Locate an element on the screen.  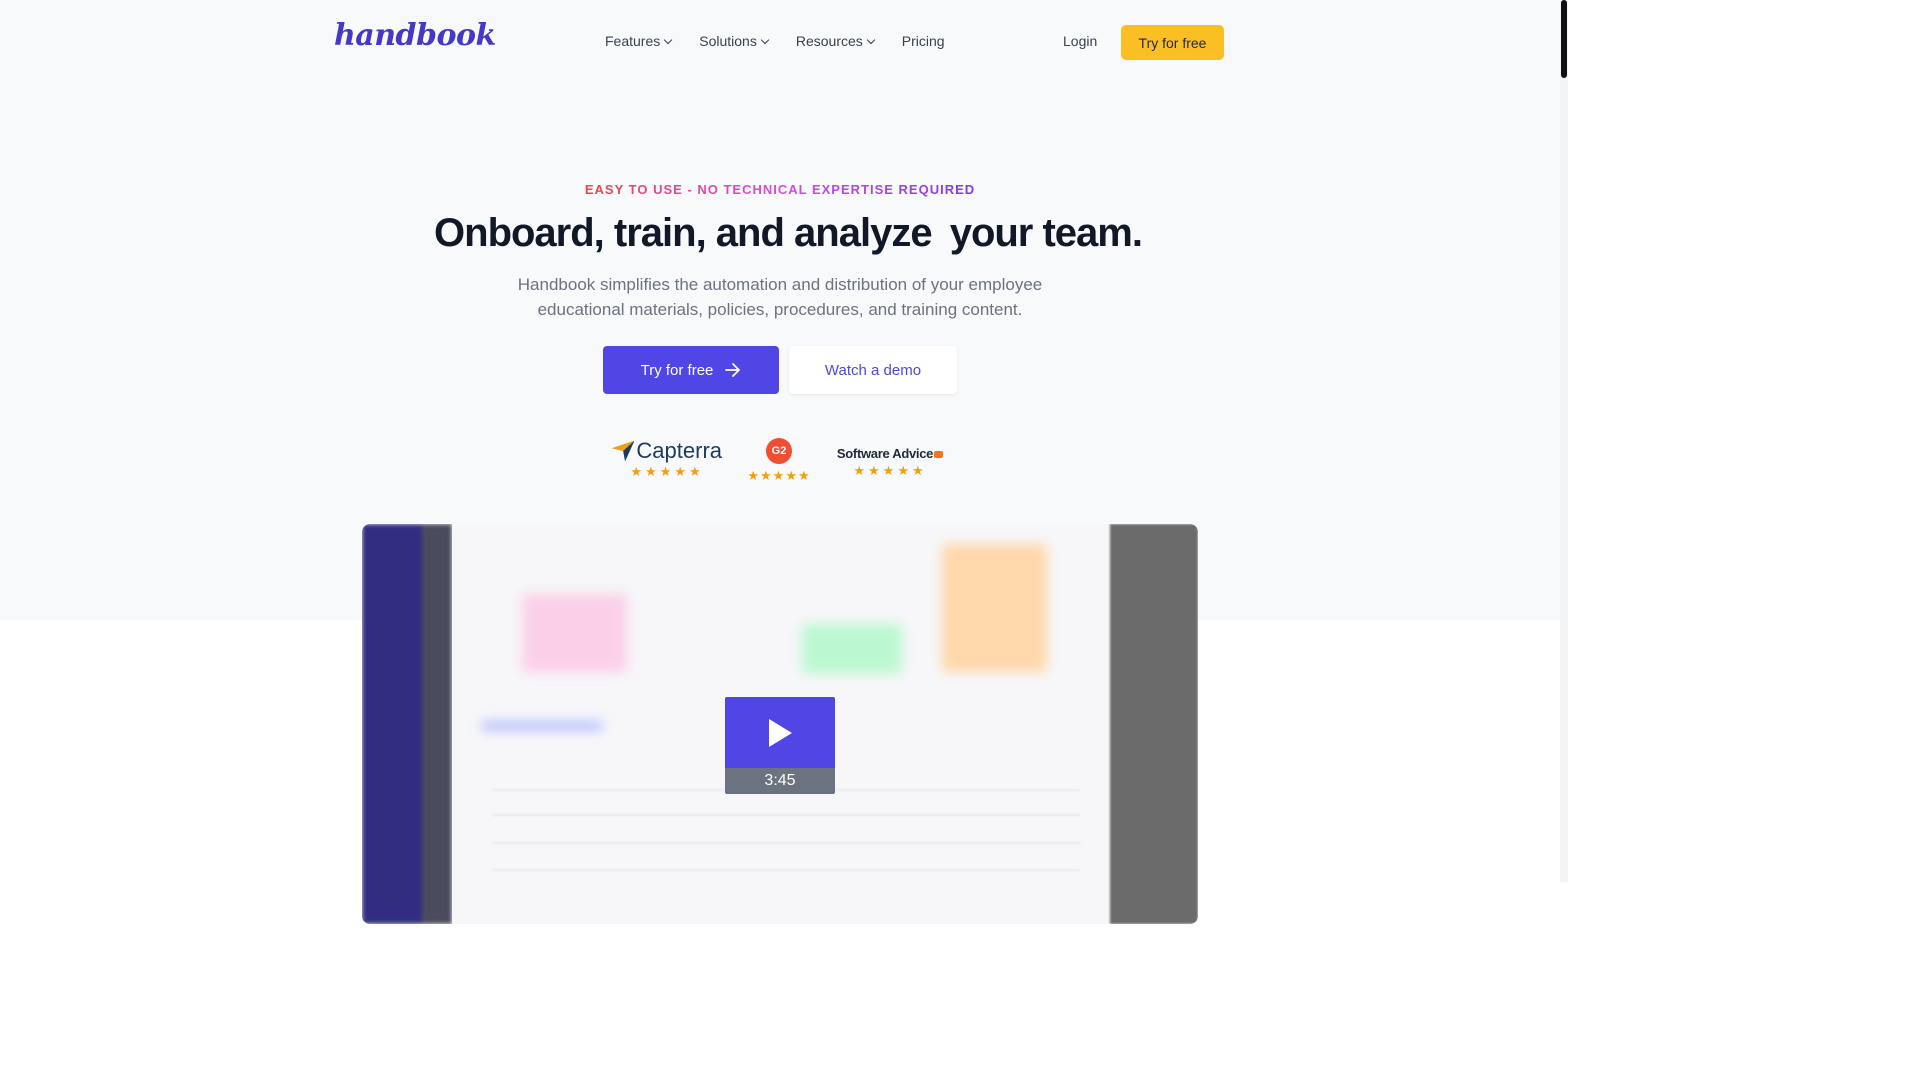
software-advice-logo: Software Advice is located at coordinates (890, 453).